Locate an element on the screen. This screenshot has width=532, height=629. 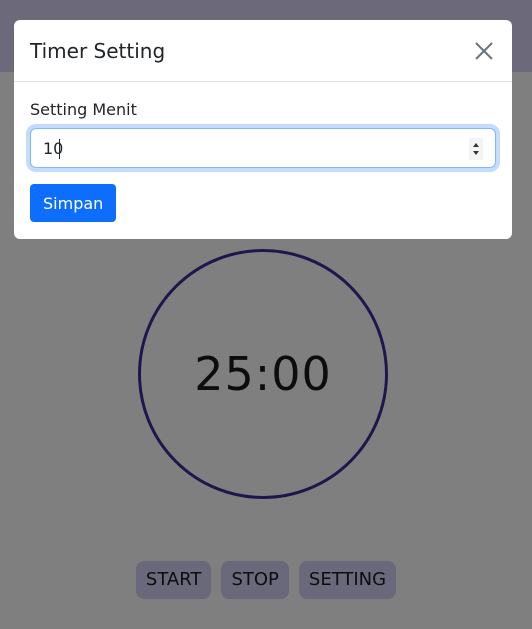
close-icon is located at coordinates (484, 51).